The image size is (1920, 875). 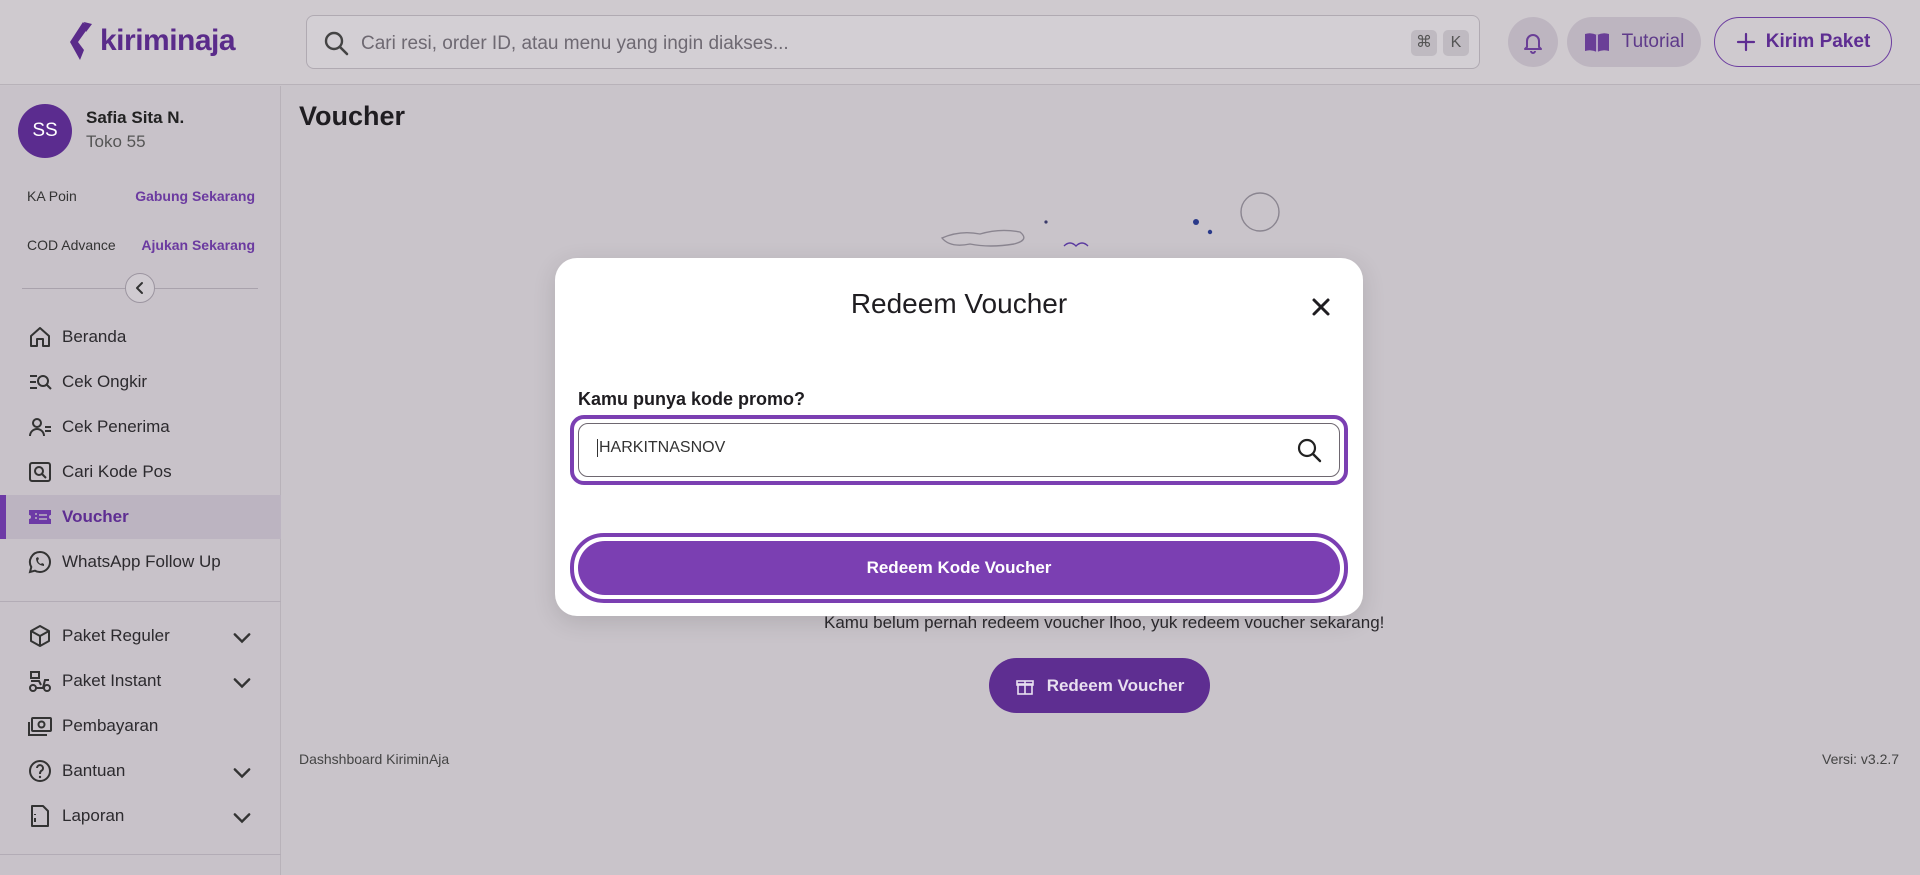 I want to click on sidebar-group-label: Paket Reguler, so click(x=116, y=635).